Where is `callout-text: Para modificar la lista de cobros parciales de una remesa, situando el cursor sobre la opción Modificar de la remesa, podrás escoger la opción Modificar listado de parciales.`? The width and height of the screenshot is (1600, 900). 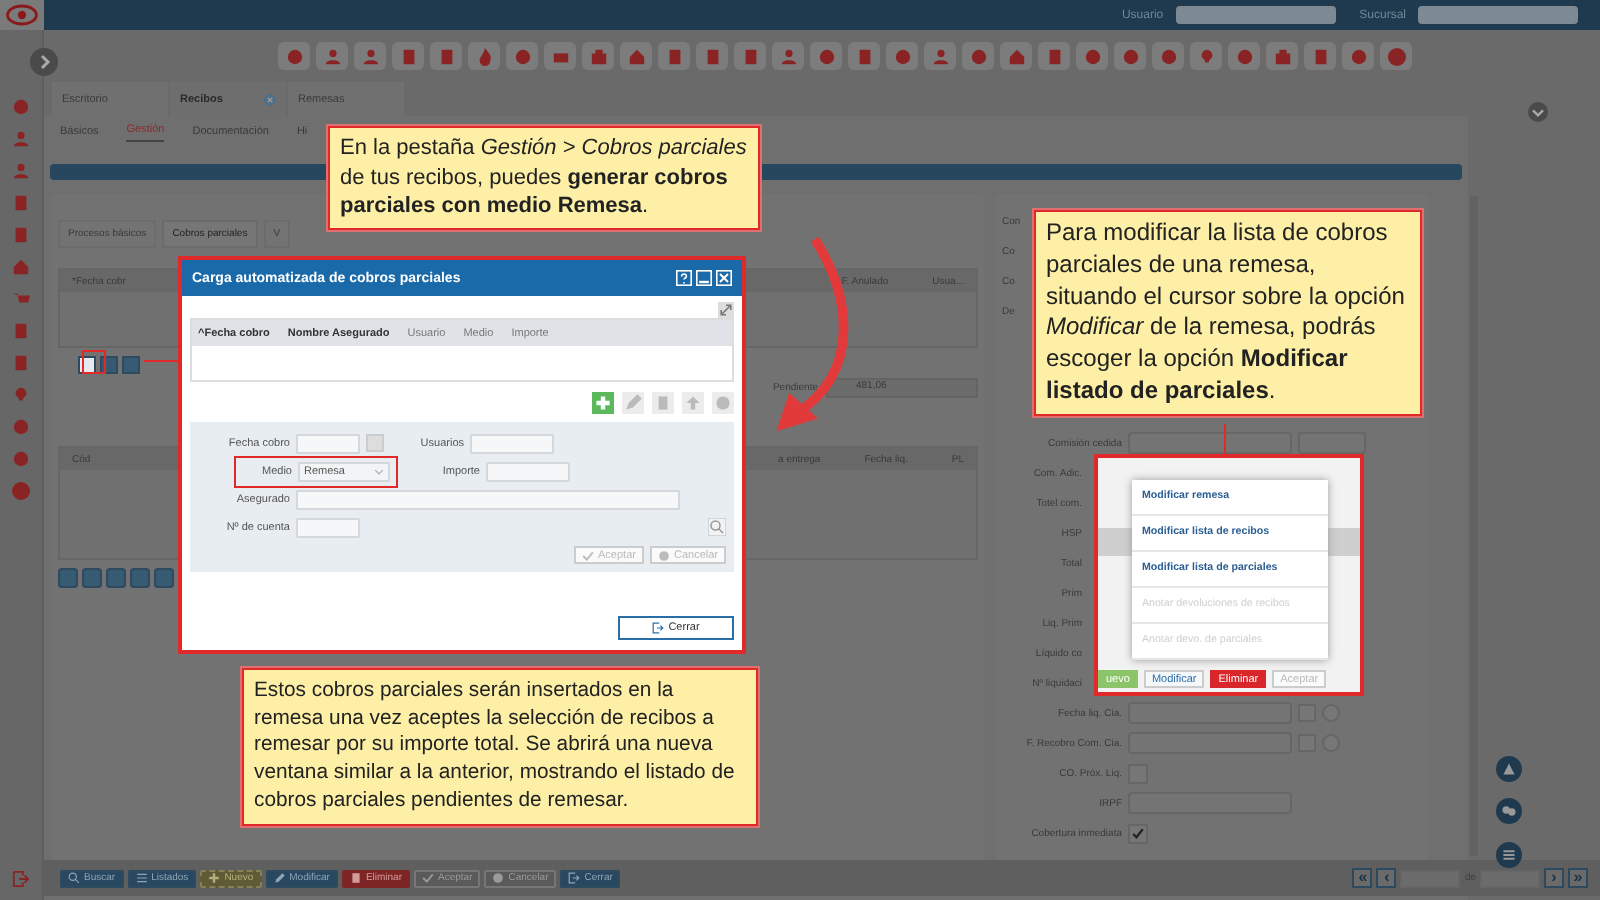
callout-text: Para modificar la lista de cobros parciales de una remesa, situando el cursor sobre la opción Modificar de la remesa, podrás escoger la opción Modificar listado de parciales. is located at coordinates (1228, 313).